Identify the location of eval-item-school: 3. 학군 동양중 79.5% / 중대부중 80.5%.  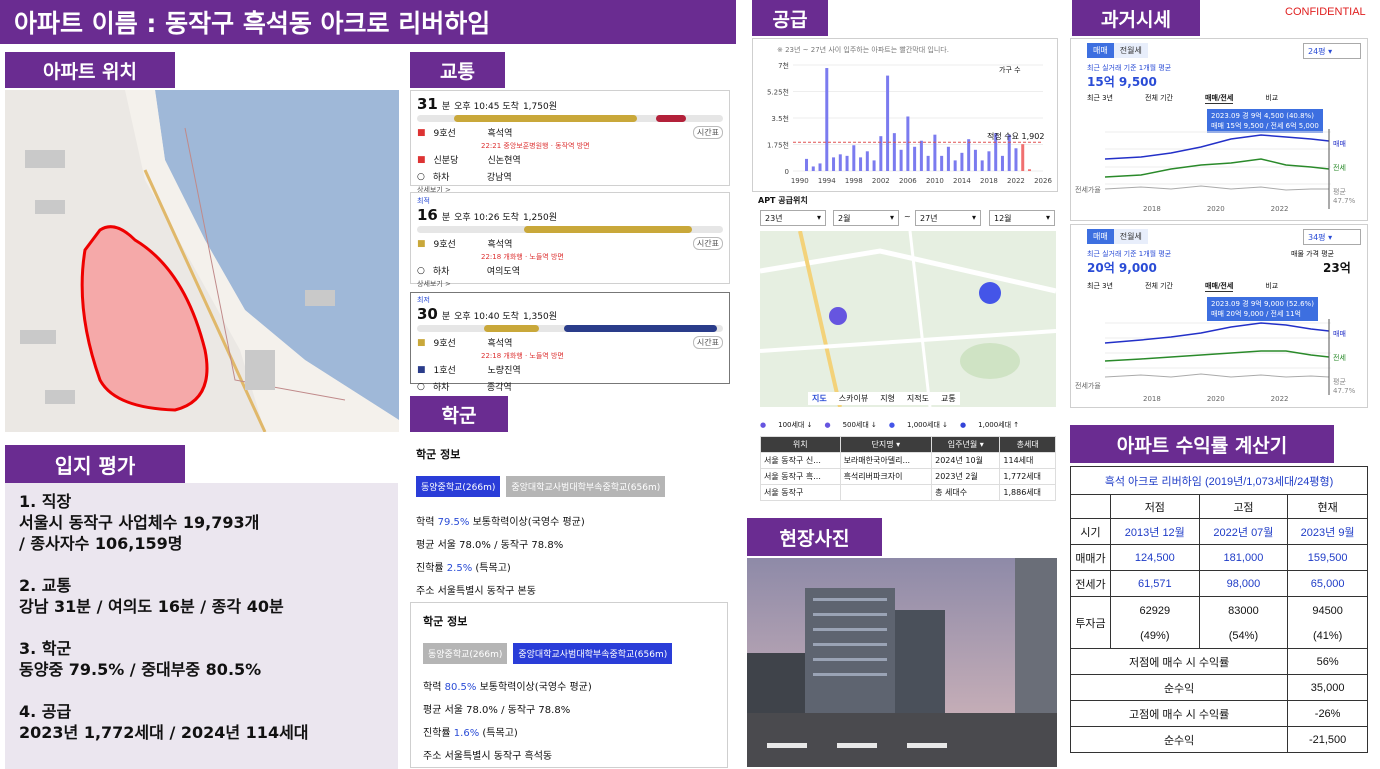
(201, 659).